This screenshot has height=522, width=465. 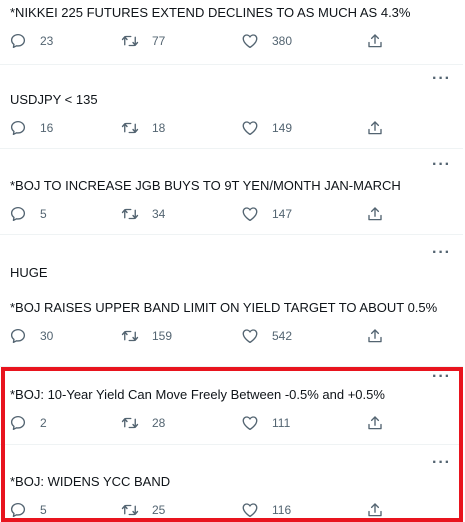 What do you see at coordinates (143, 214) in the screenshot?
I see `retweet-button: 34` at bounding box center [143, 214].